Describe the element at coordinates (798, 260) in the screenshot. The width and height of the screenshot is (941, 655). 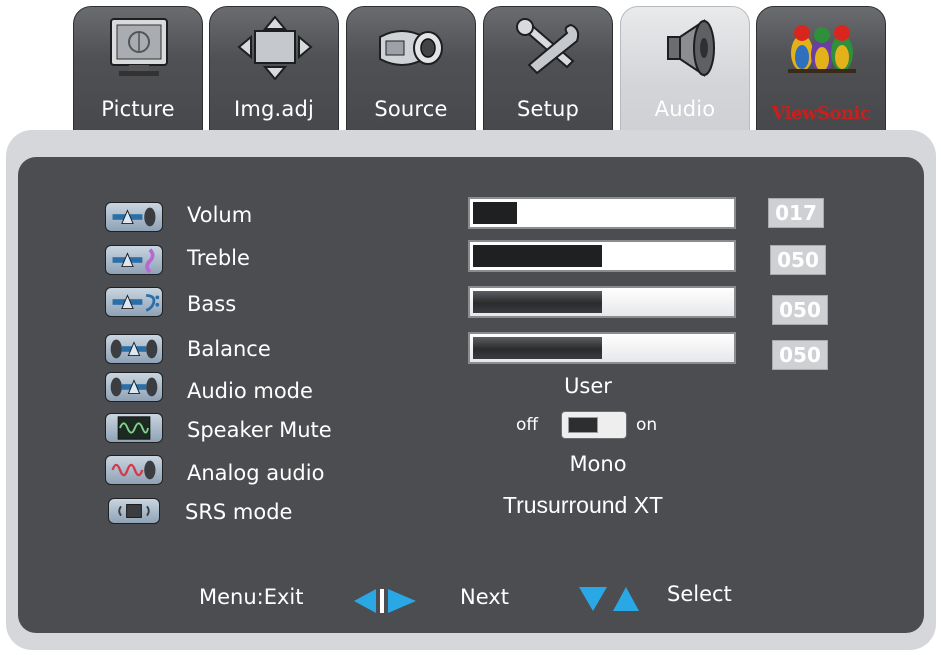
I see `treble-value: 050` at that location.